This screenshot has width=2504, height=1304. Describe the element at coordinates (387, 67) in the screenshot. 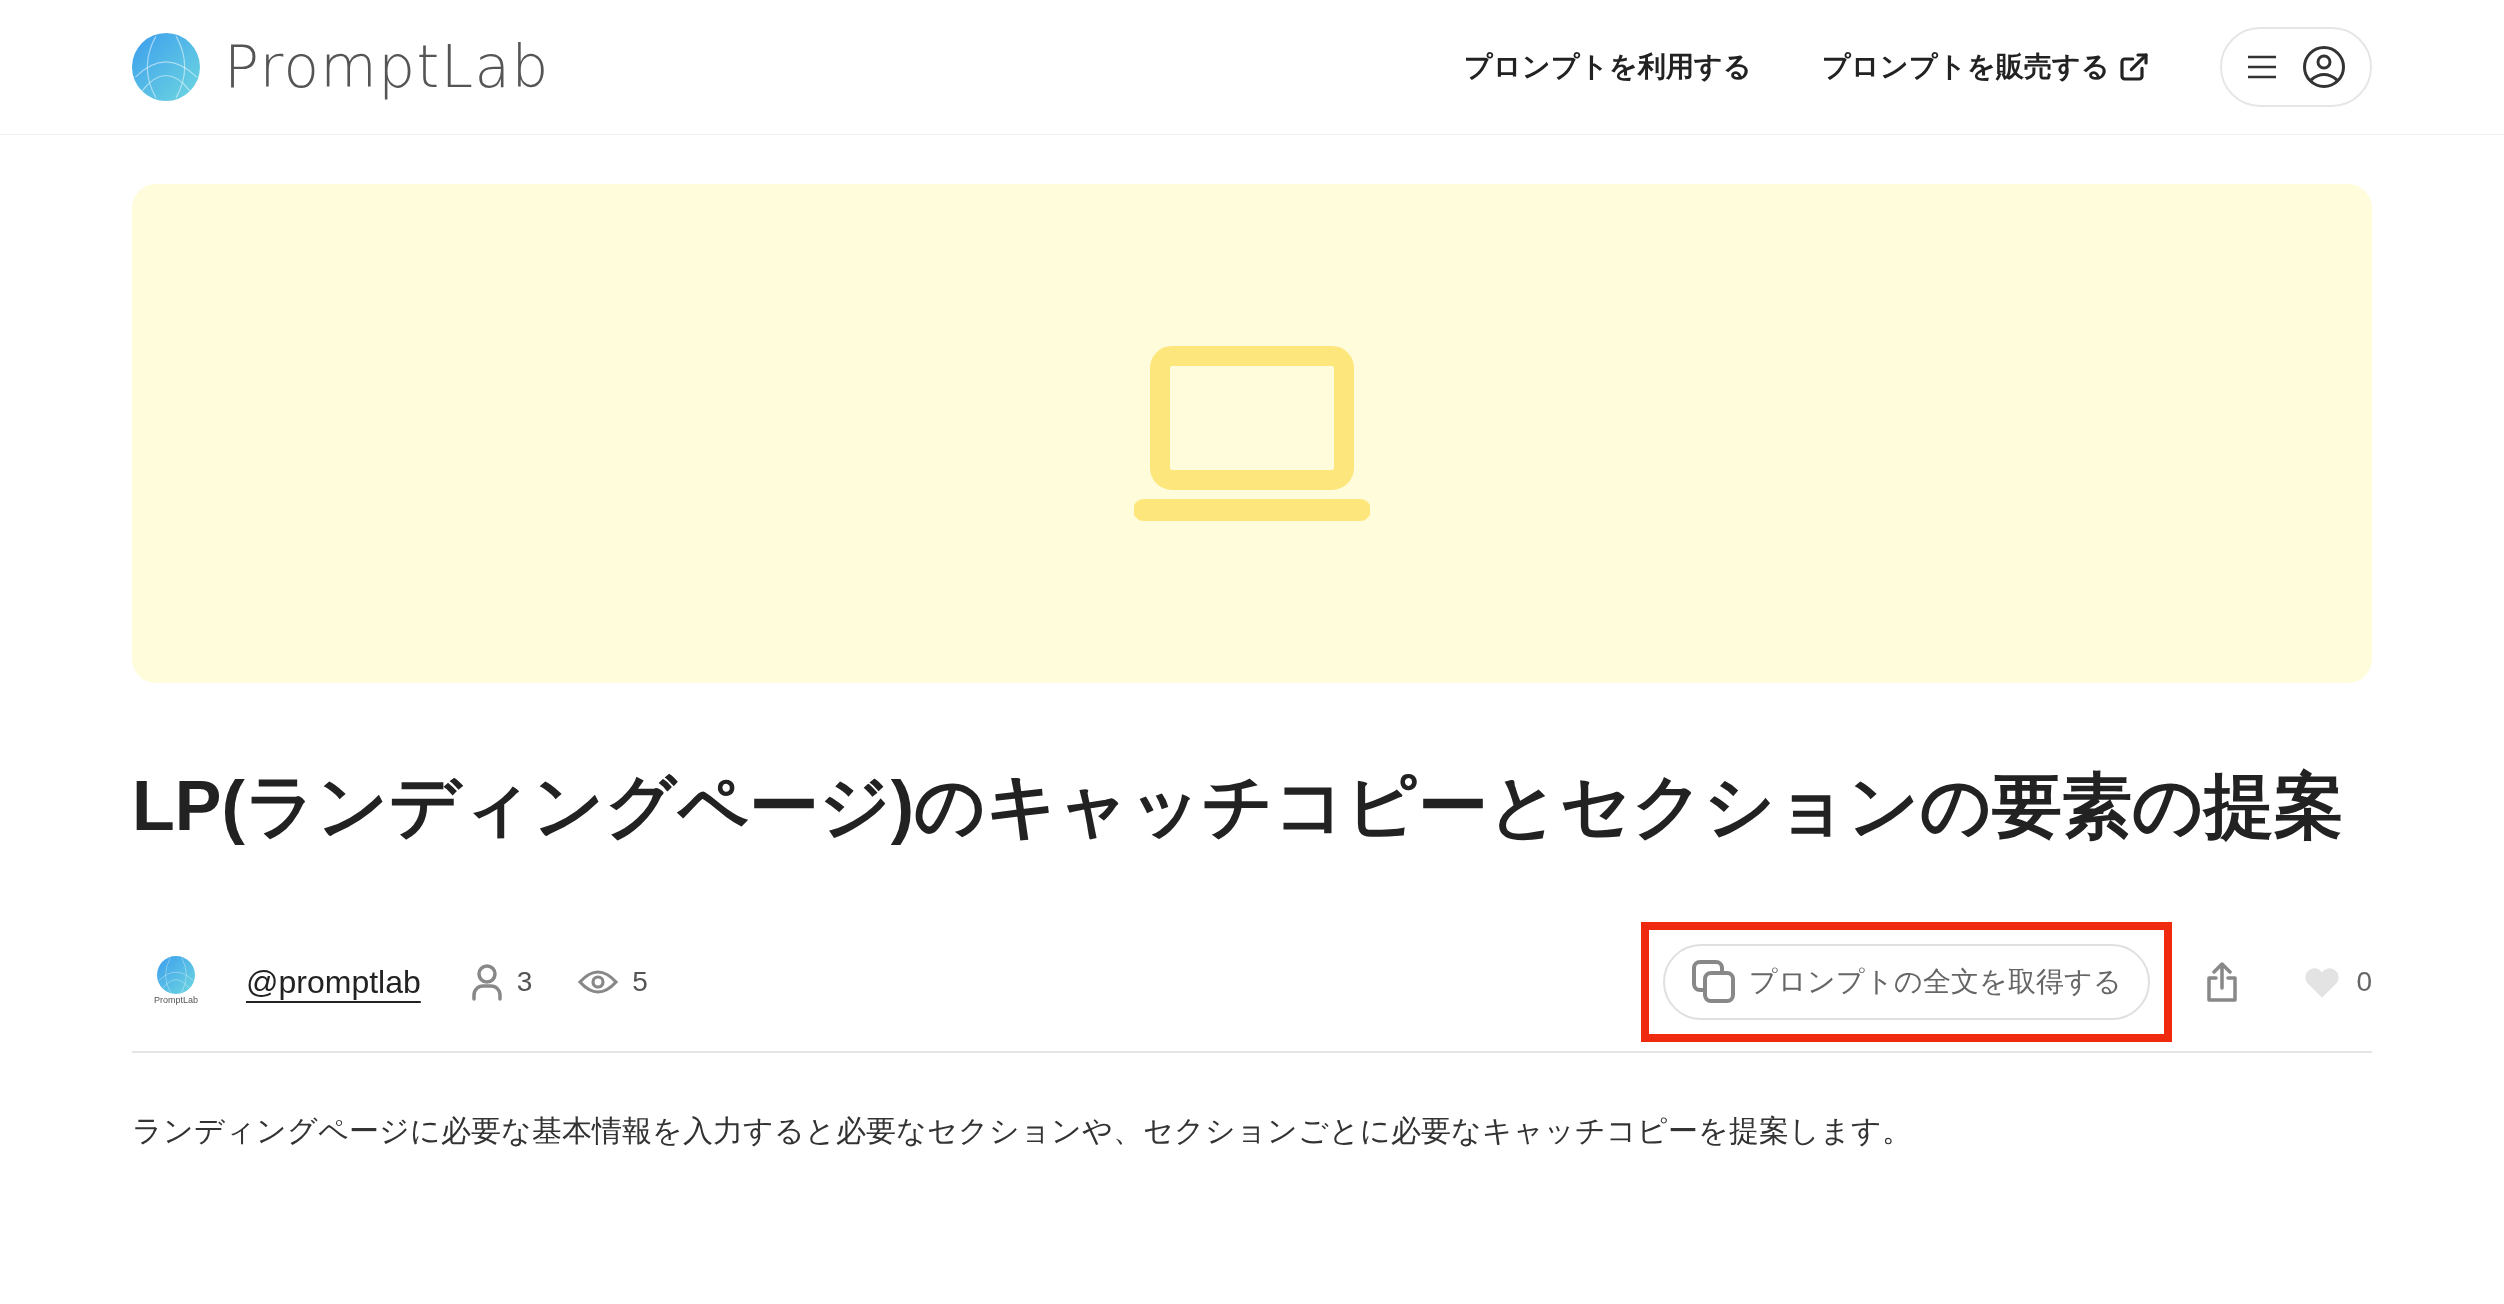

I see `logo-text: PromptLab` at that location.